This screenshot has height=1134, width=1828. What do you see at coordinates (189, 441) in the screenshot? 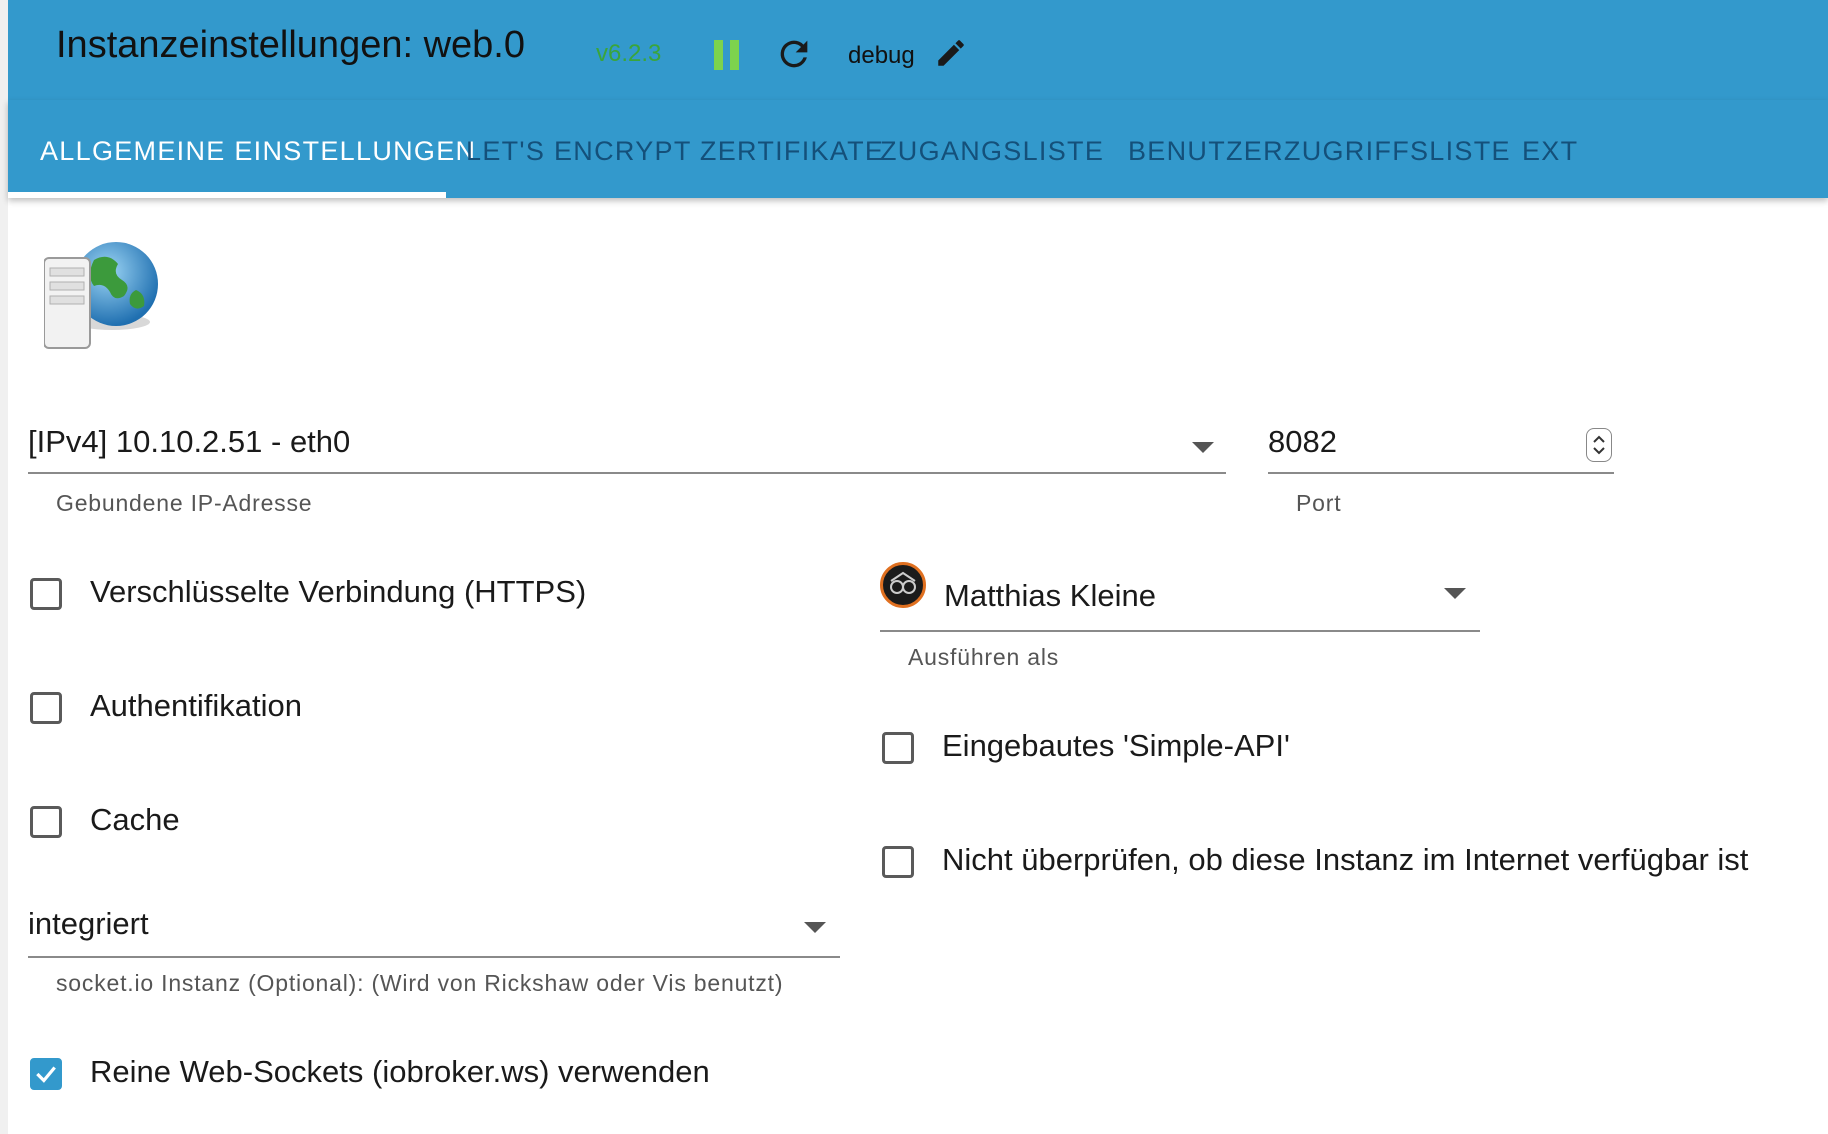
I see `bind-ip-value: [IPv4] 10.10.2.51 - eth0` at bounding box center [189, 441].